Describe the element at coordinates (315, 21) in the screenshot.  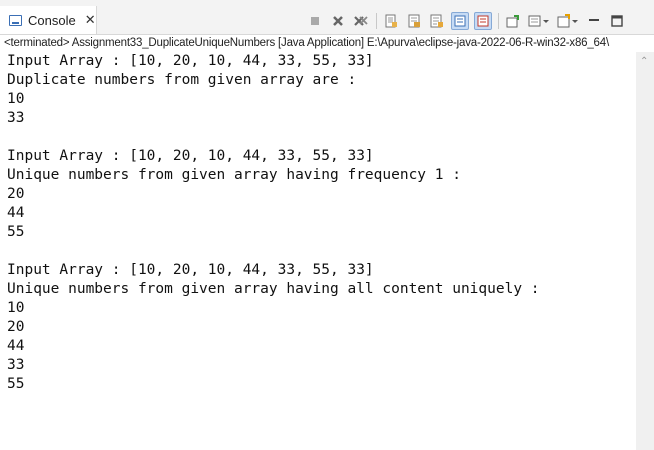
I see `stop-icon` at that location.